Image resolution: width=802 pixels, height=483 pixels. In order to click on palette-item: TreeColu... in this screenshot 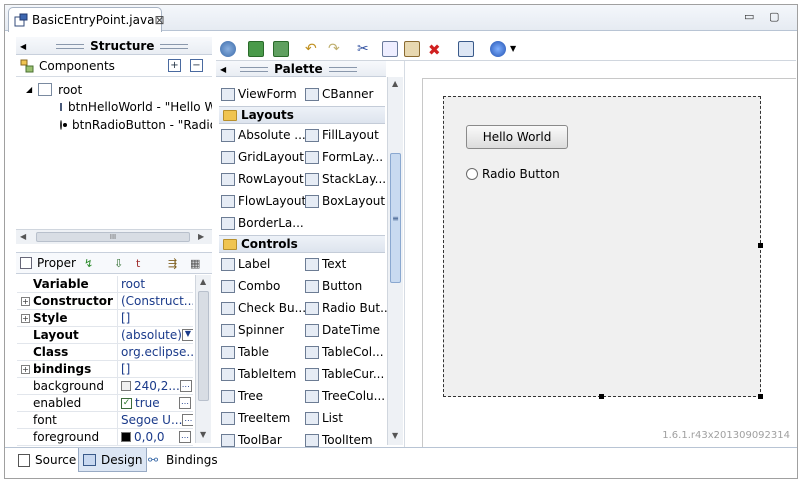, I will do `click(345, 396)`.